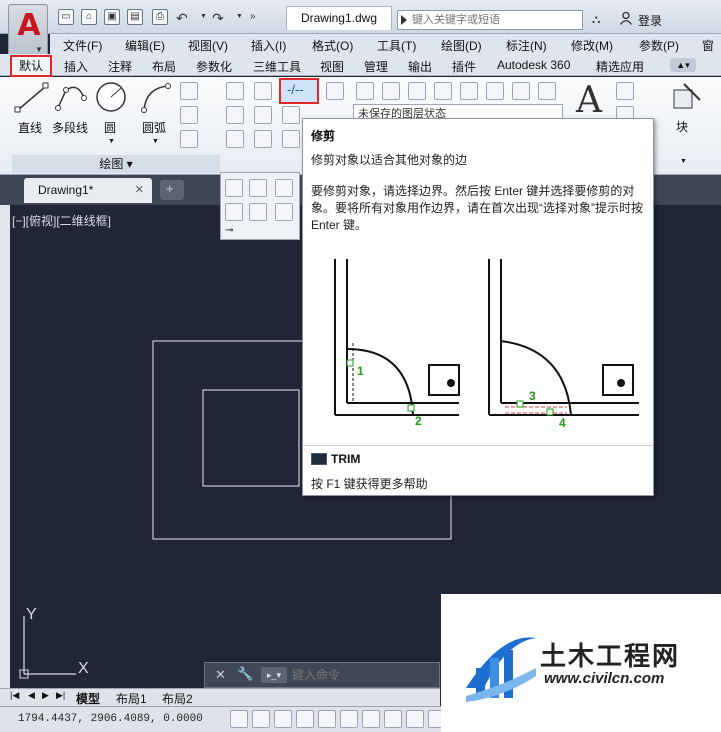  Describe the element at coordinates (263, 115) in the screenshot. I see `mirror-icon` at that location.